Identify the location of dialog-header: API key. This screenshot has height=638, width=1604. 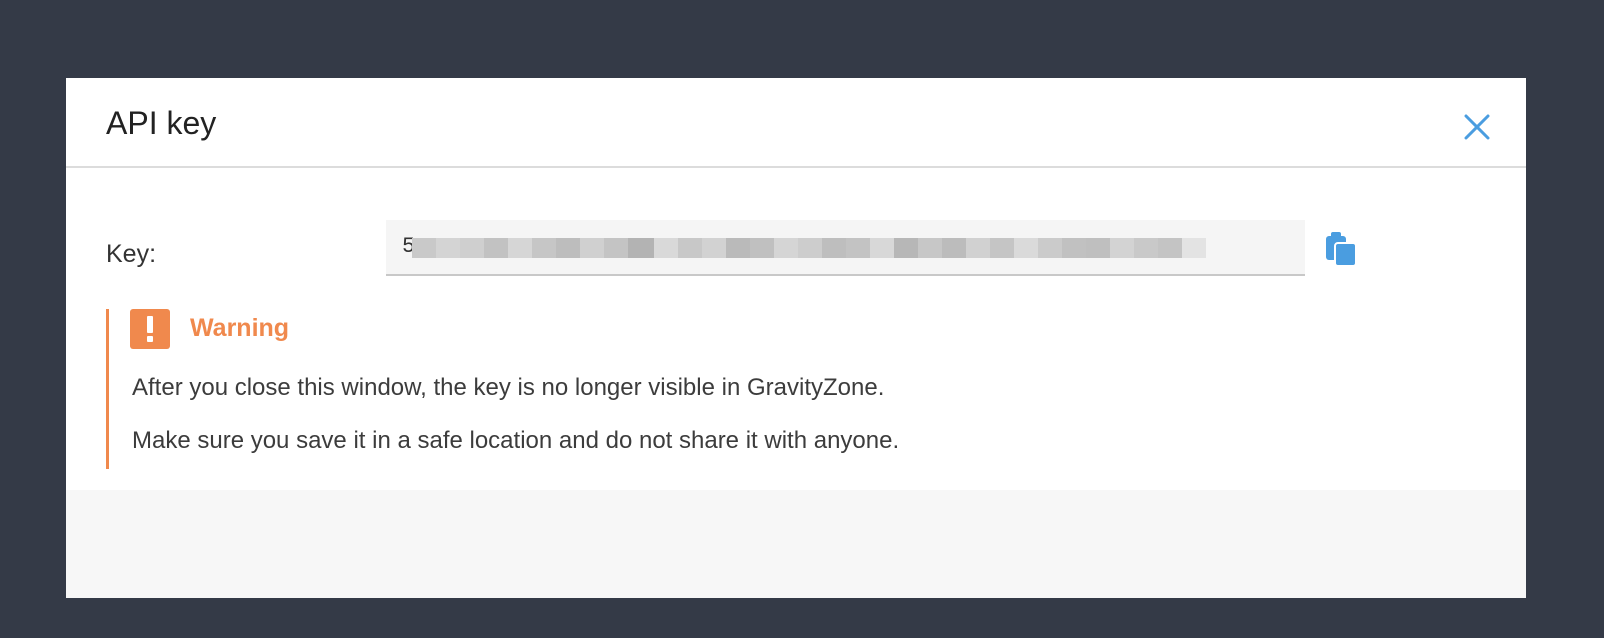
(796, 123).